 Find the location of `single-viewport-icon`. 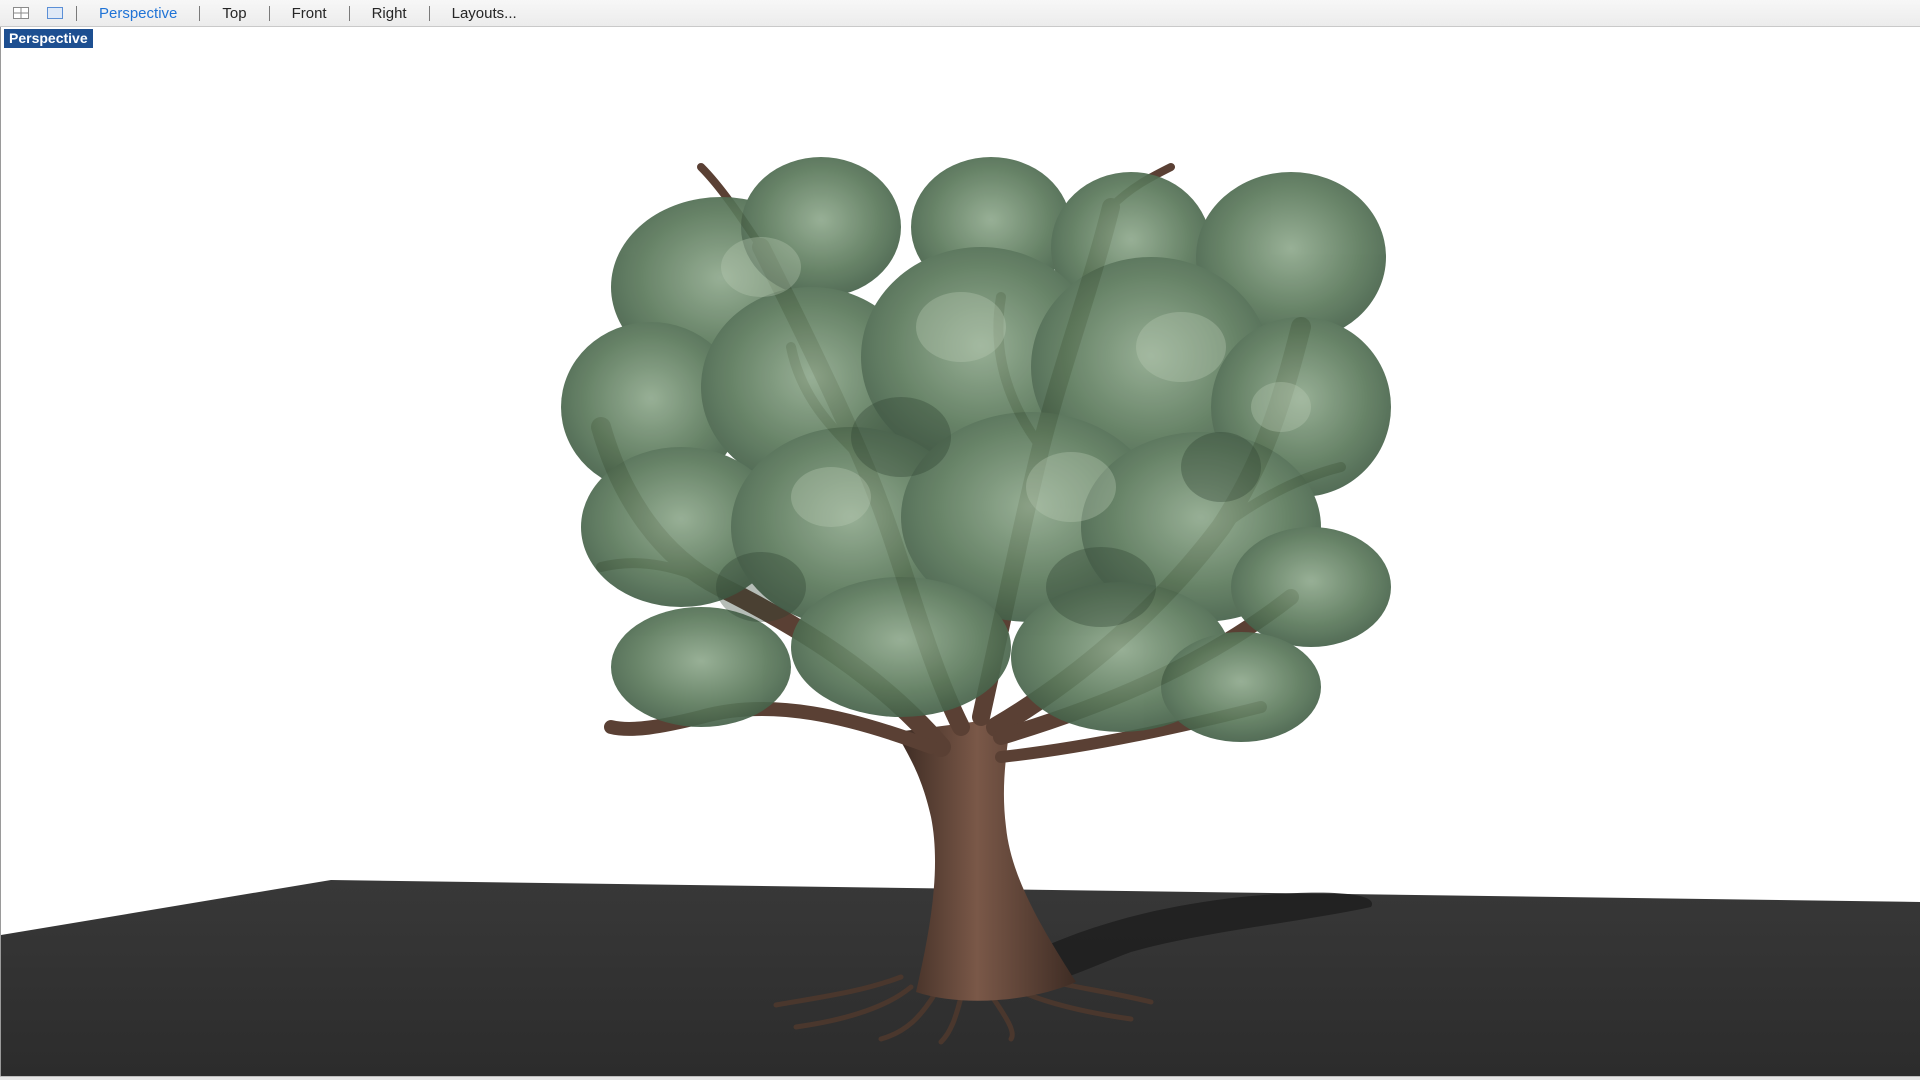

single-viewport-icon is located at coordinates (55, 13).